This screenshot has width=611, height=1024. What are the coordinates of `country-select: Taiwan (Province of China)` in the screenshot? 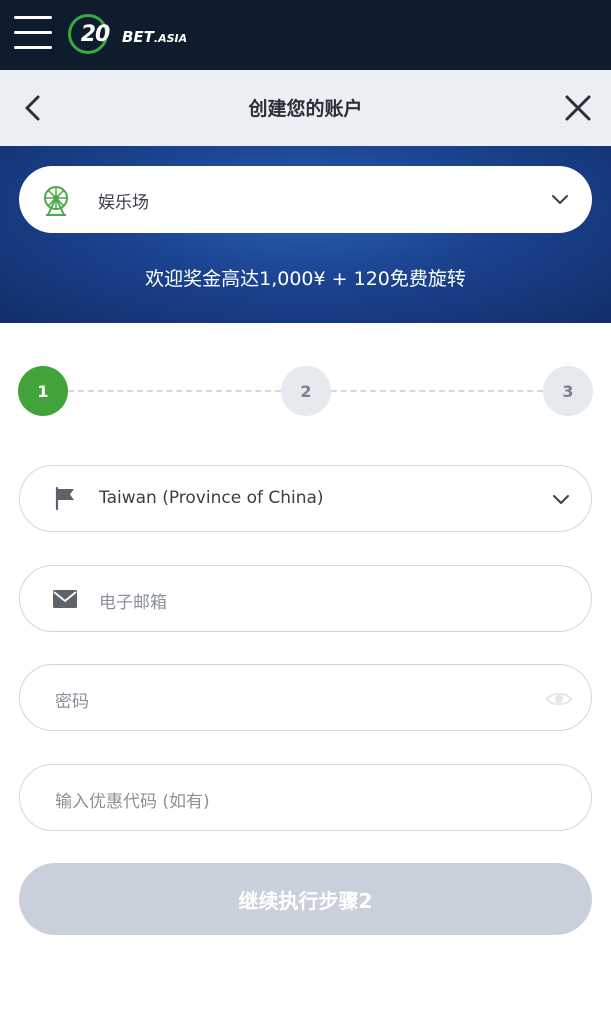 It's located at (305, 498).